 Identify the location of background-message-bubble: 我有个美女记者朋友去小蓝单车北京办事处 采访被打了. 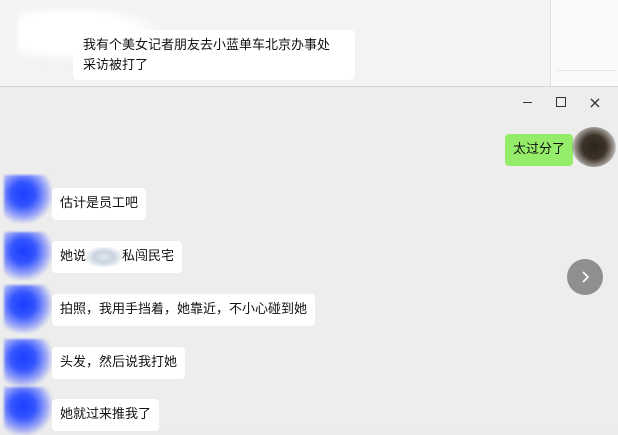
(214, 55).